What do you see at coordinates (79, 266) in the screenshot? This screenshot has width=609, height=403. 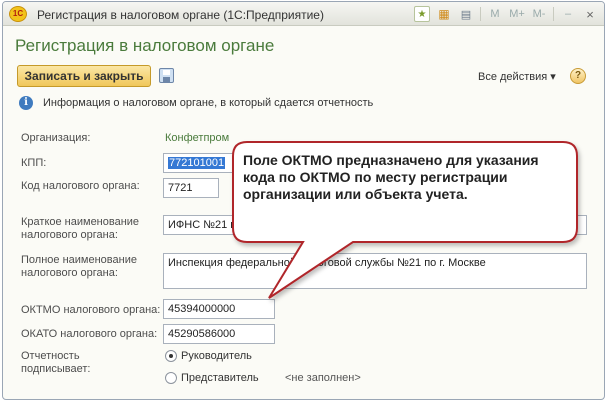 I see `full-name-label: Полное наименование налогового органа:` at bounding box center [79, 266].